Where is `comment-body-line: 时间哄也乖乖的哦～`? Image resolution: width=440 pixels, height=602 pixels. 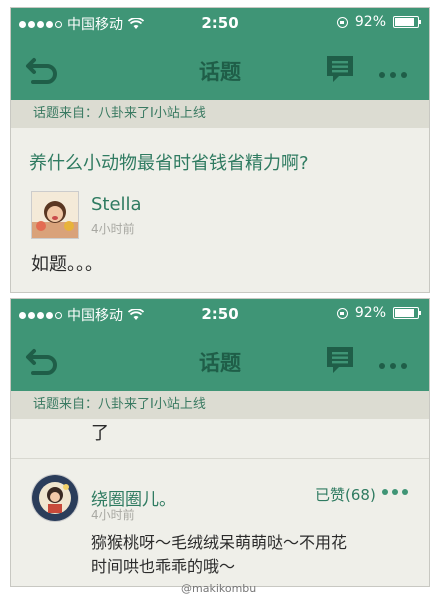
comment-body-line: 时间哄也乖乖的哦～ is located at coordinates (163, 566).